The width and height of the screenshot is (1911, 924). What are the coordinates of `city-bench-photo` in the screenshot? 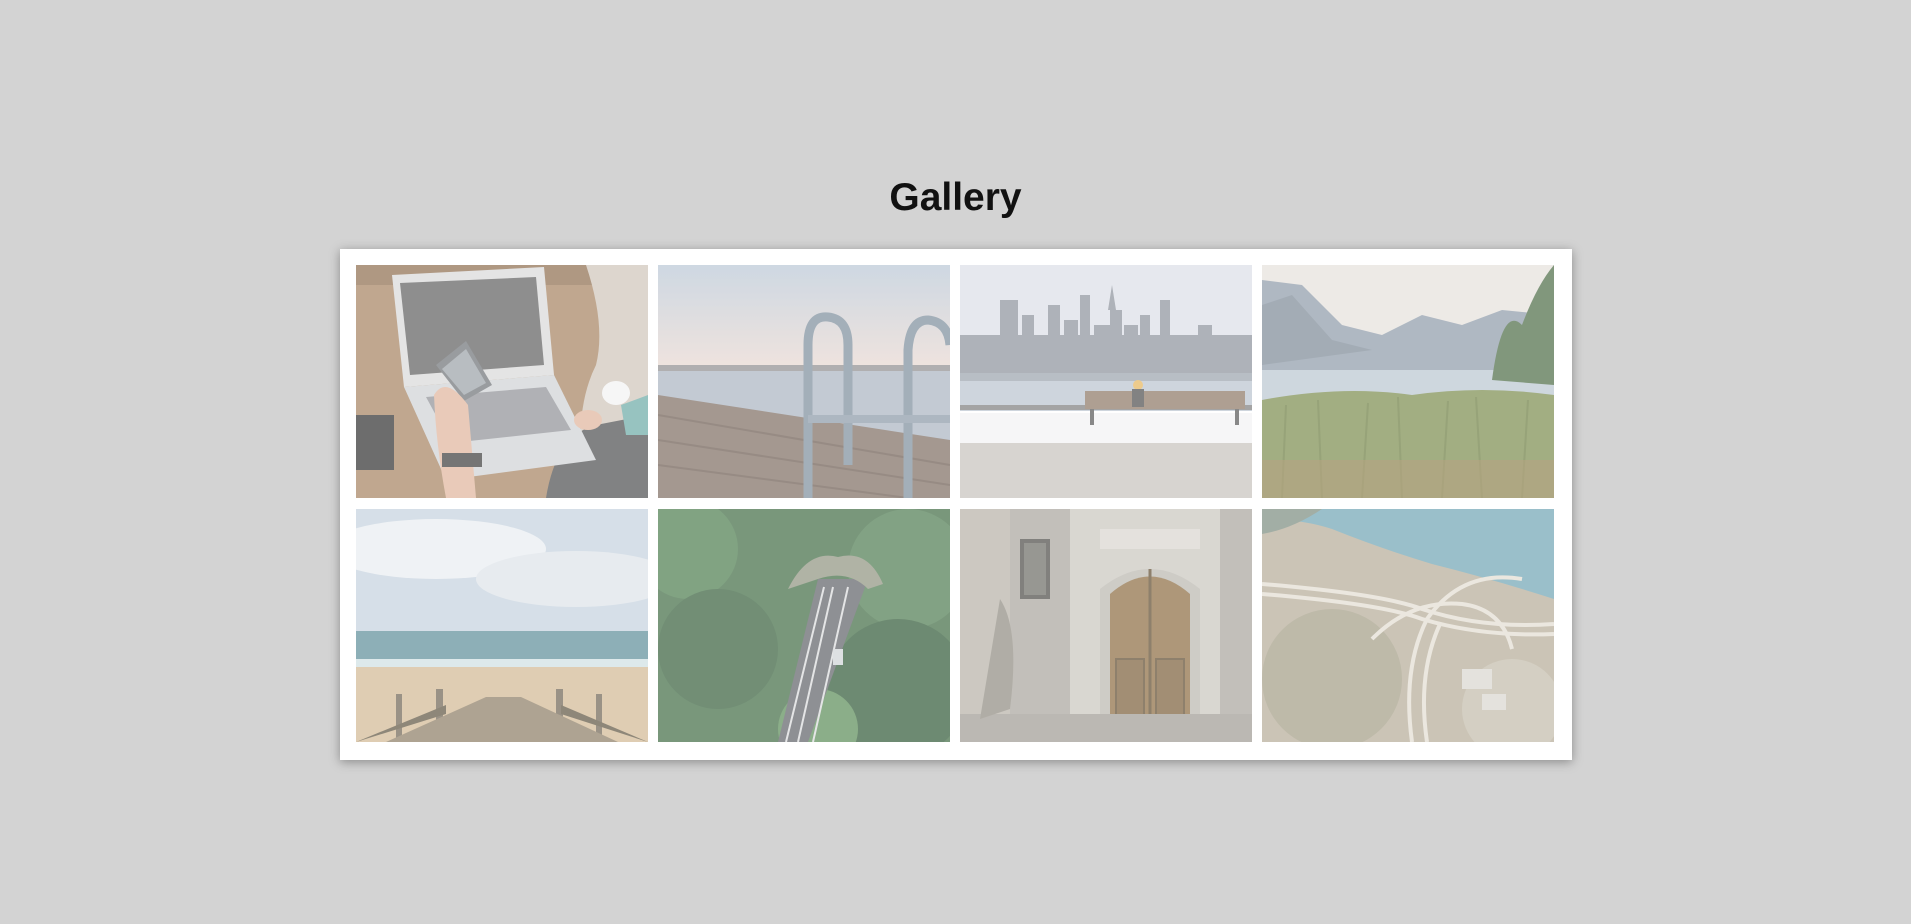 It's located at (1106, 381).